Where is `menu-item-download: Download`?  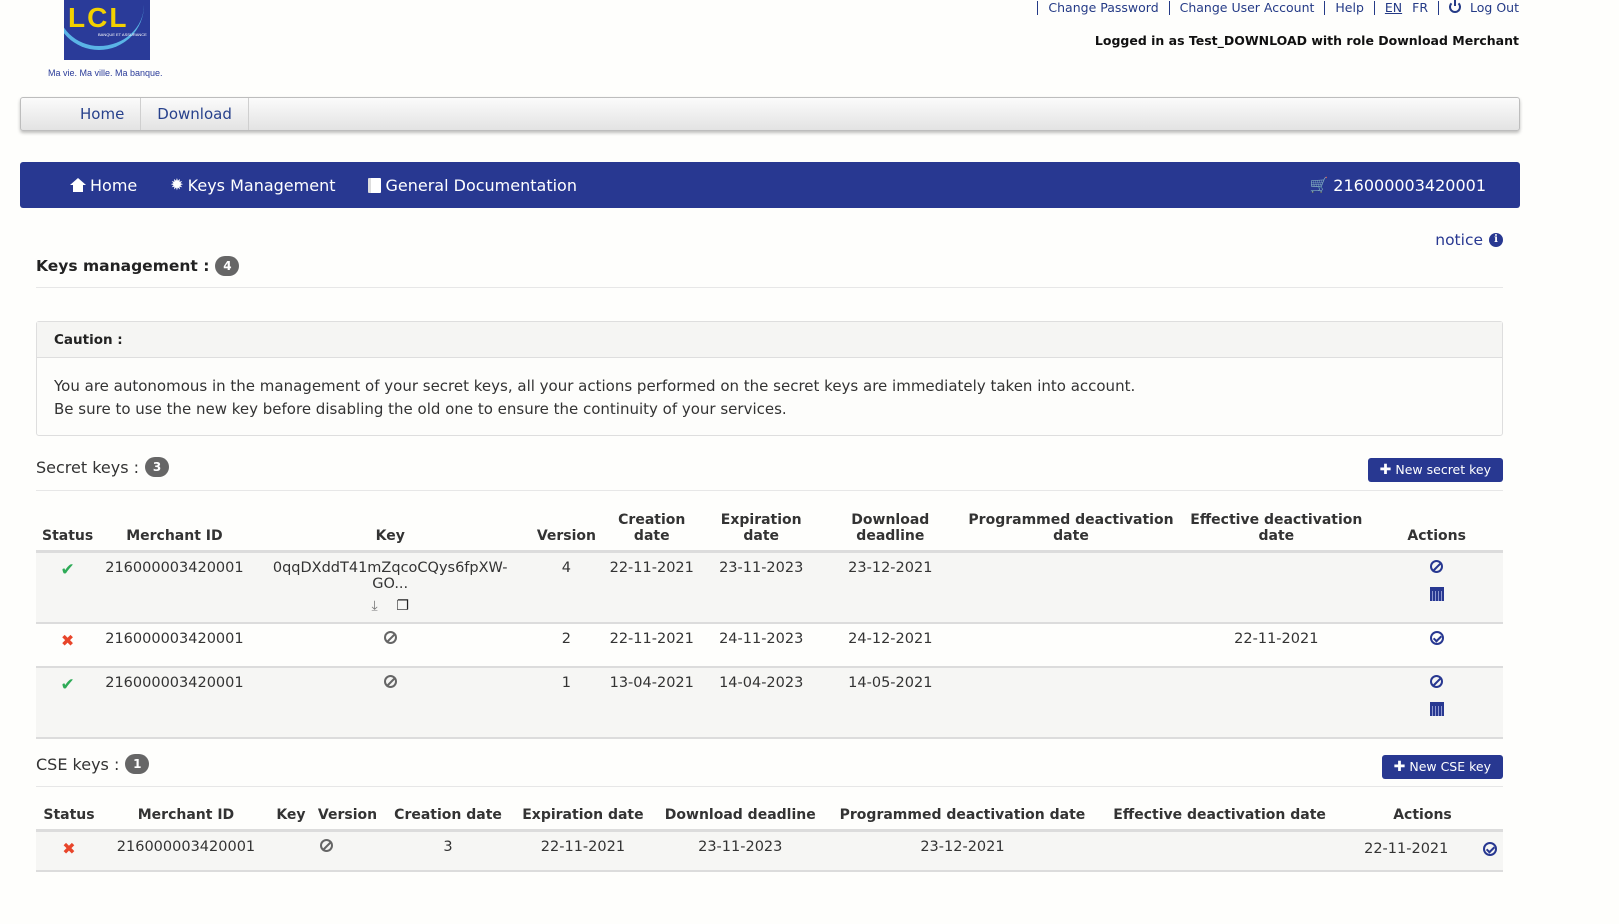 menu-item-download: Download is located at coordinates (195, 114).